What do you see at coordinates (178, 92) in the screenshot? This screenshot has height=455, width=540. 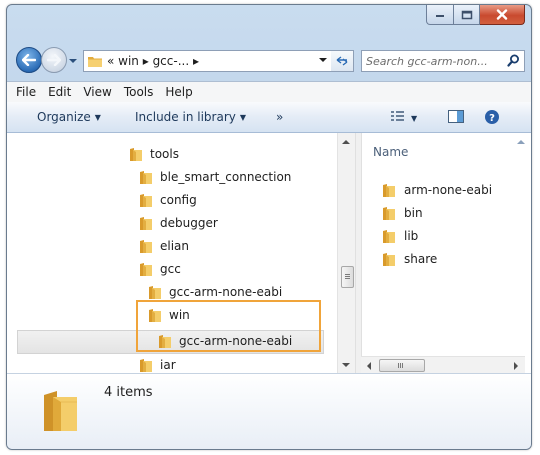 I see `menu-help: Help` at bounding box center [178, 92].